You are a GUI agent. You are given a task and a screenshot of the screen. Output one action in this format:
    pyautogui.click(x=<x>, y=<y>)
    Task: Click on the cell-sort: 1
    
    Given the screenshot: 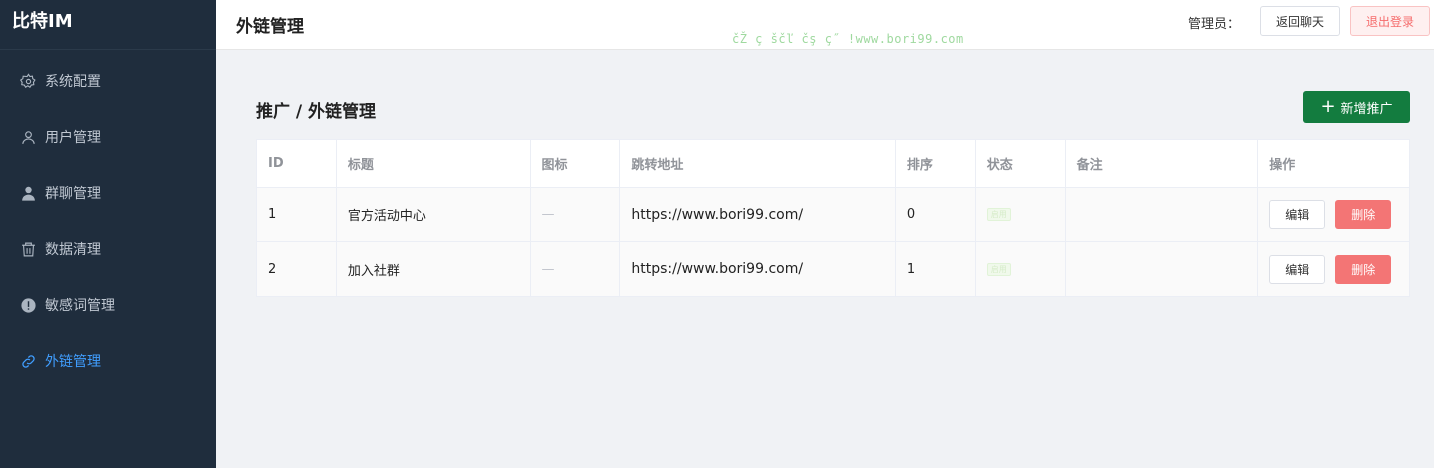 What is the action you would take?
    pyautogui.click(x=936, y=269)
    